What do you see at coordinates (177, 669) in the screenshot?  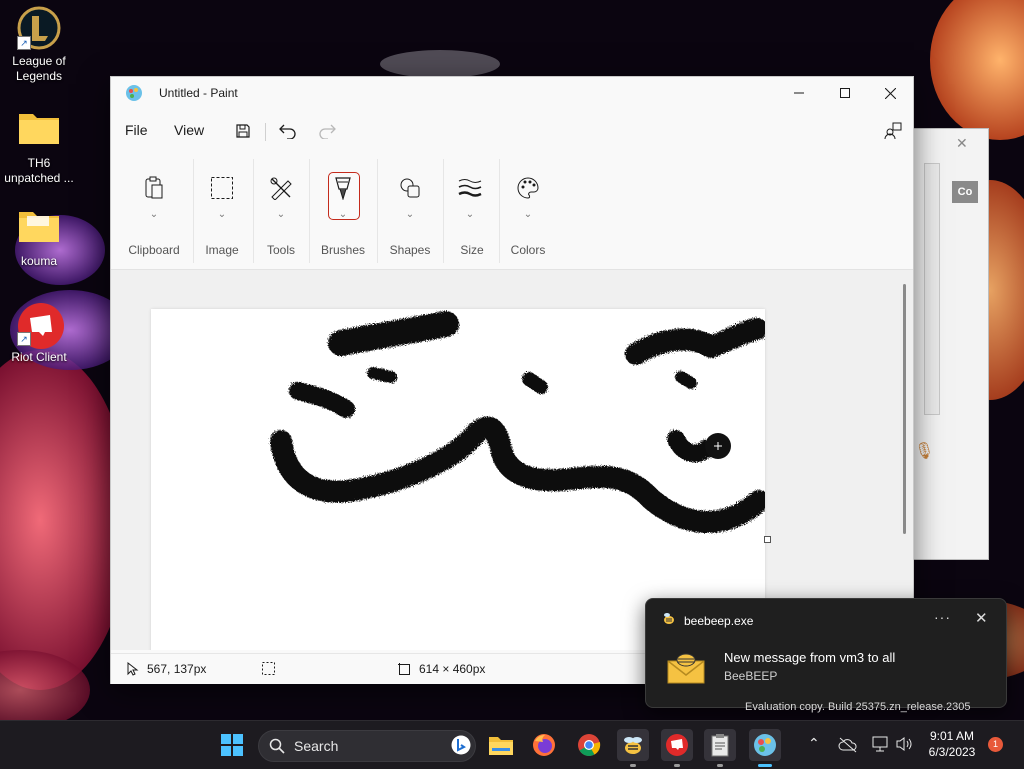 I see `cursor-position-text: 567, 137px` at bounding box center [177, 669].